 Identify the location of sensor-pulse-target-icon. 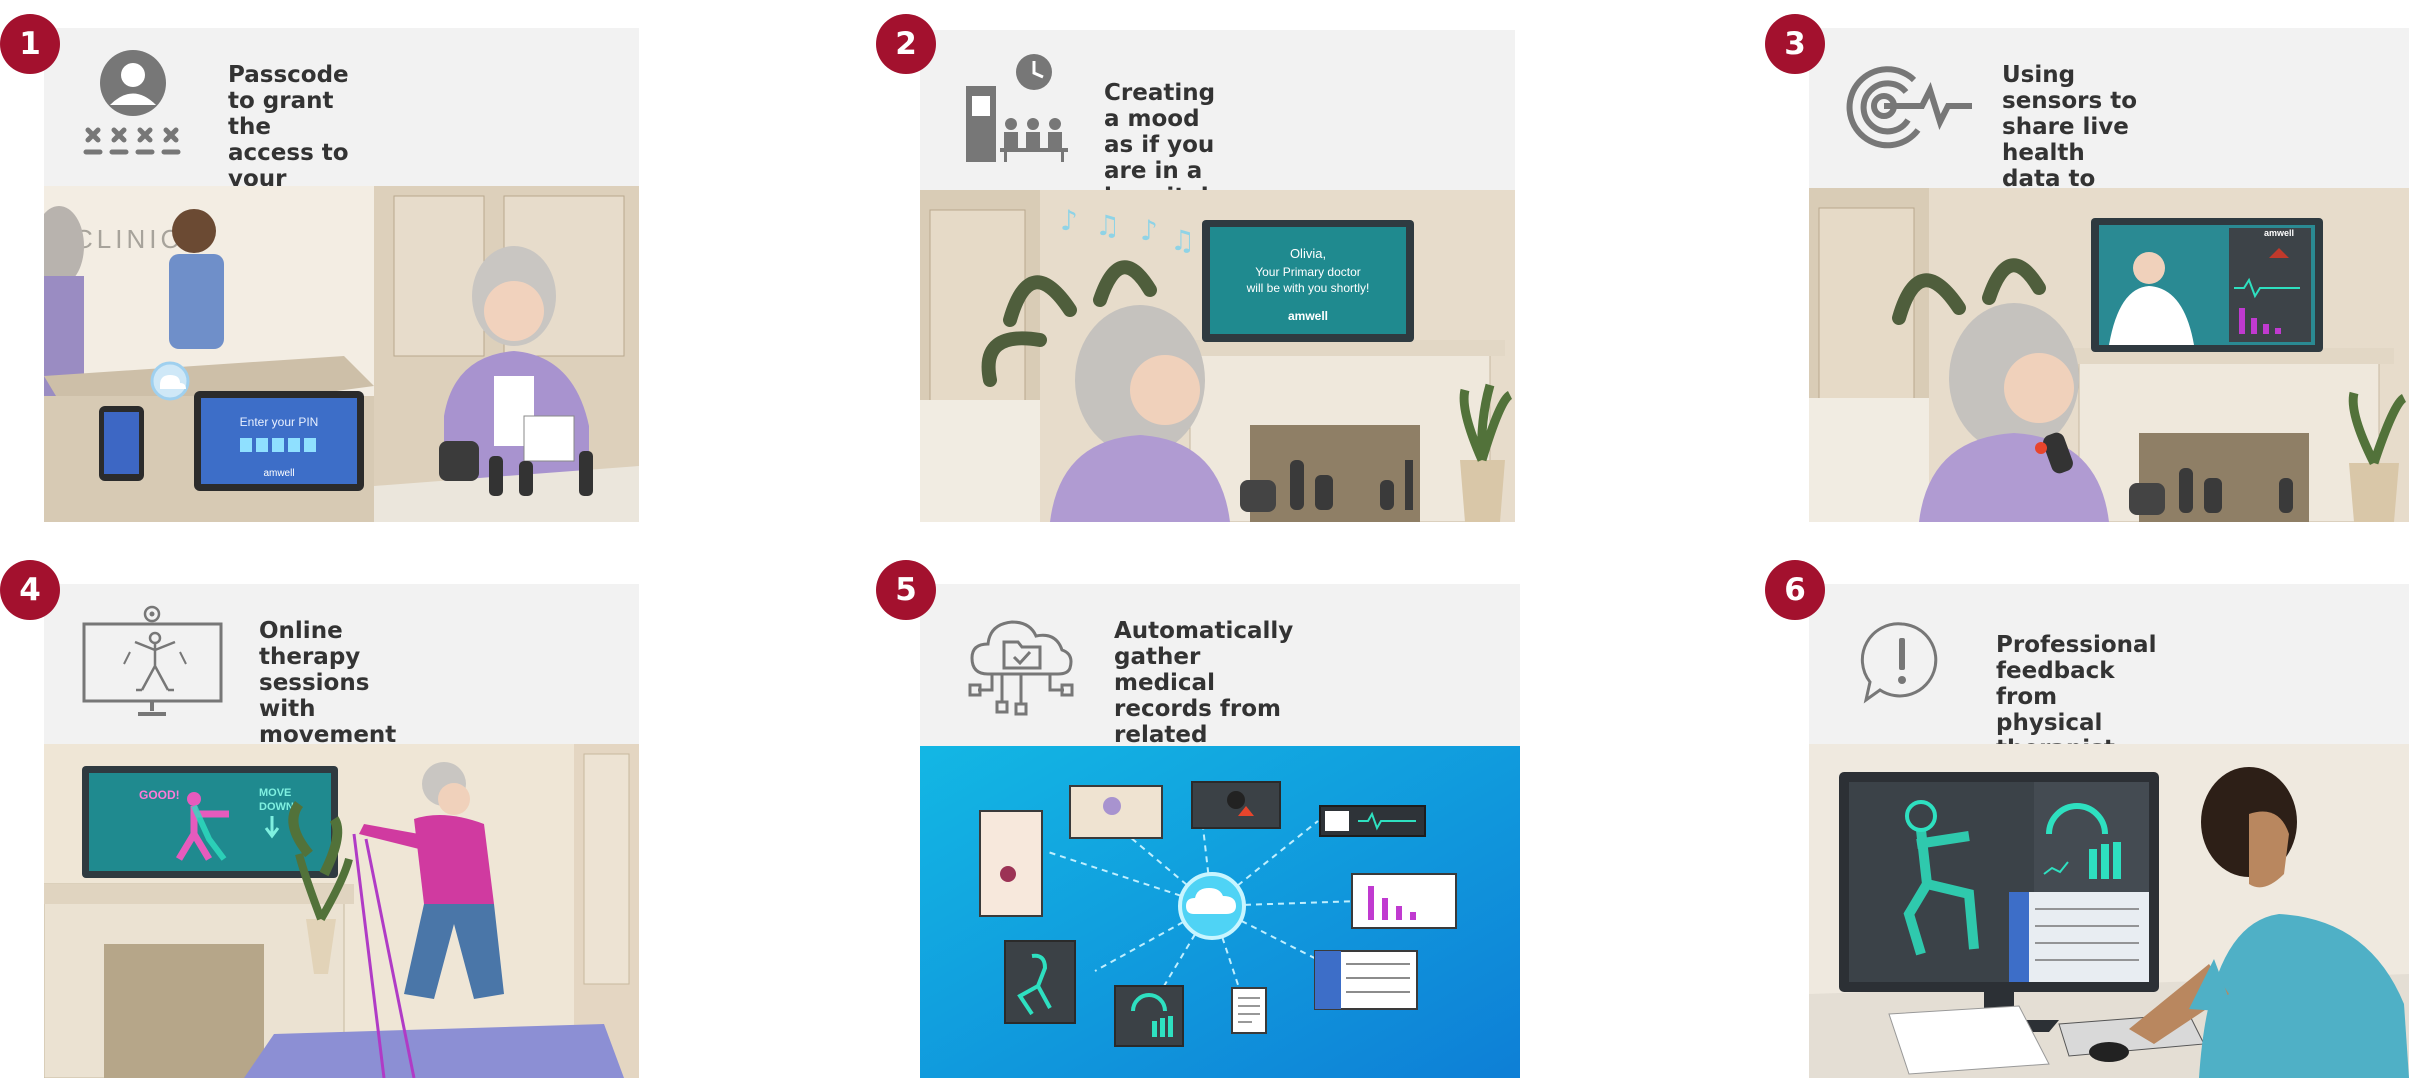
(1909, 107).